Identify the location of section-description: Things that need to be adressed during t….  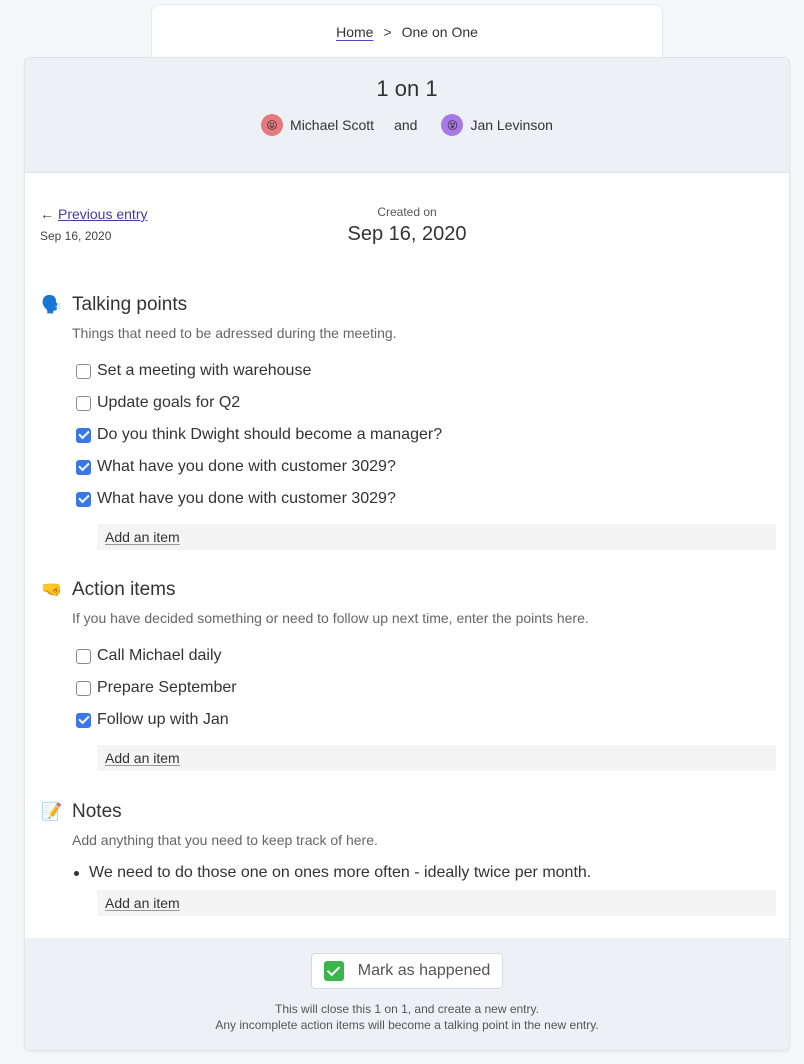
(234, 333).